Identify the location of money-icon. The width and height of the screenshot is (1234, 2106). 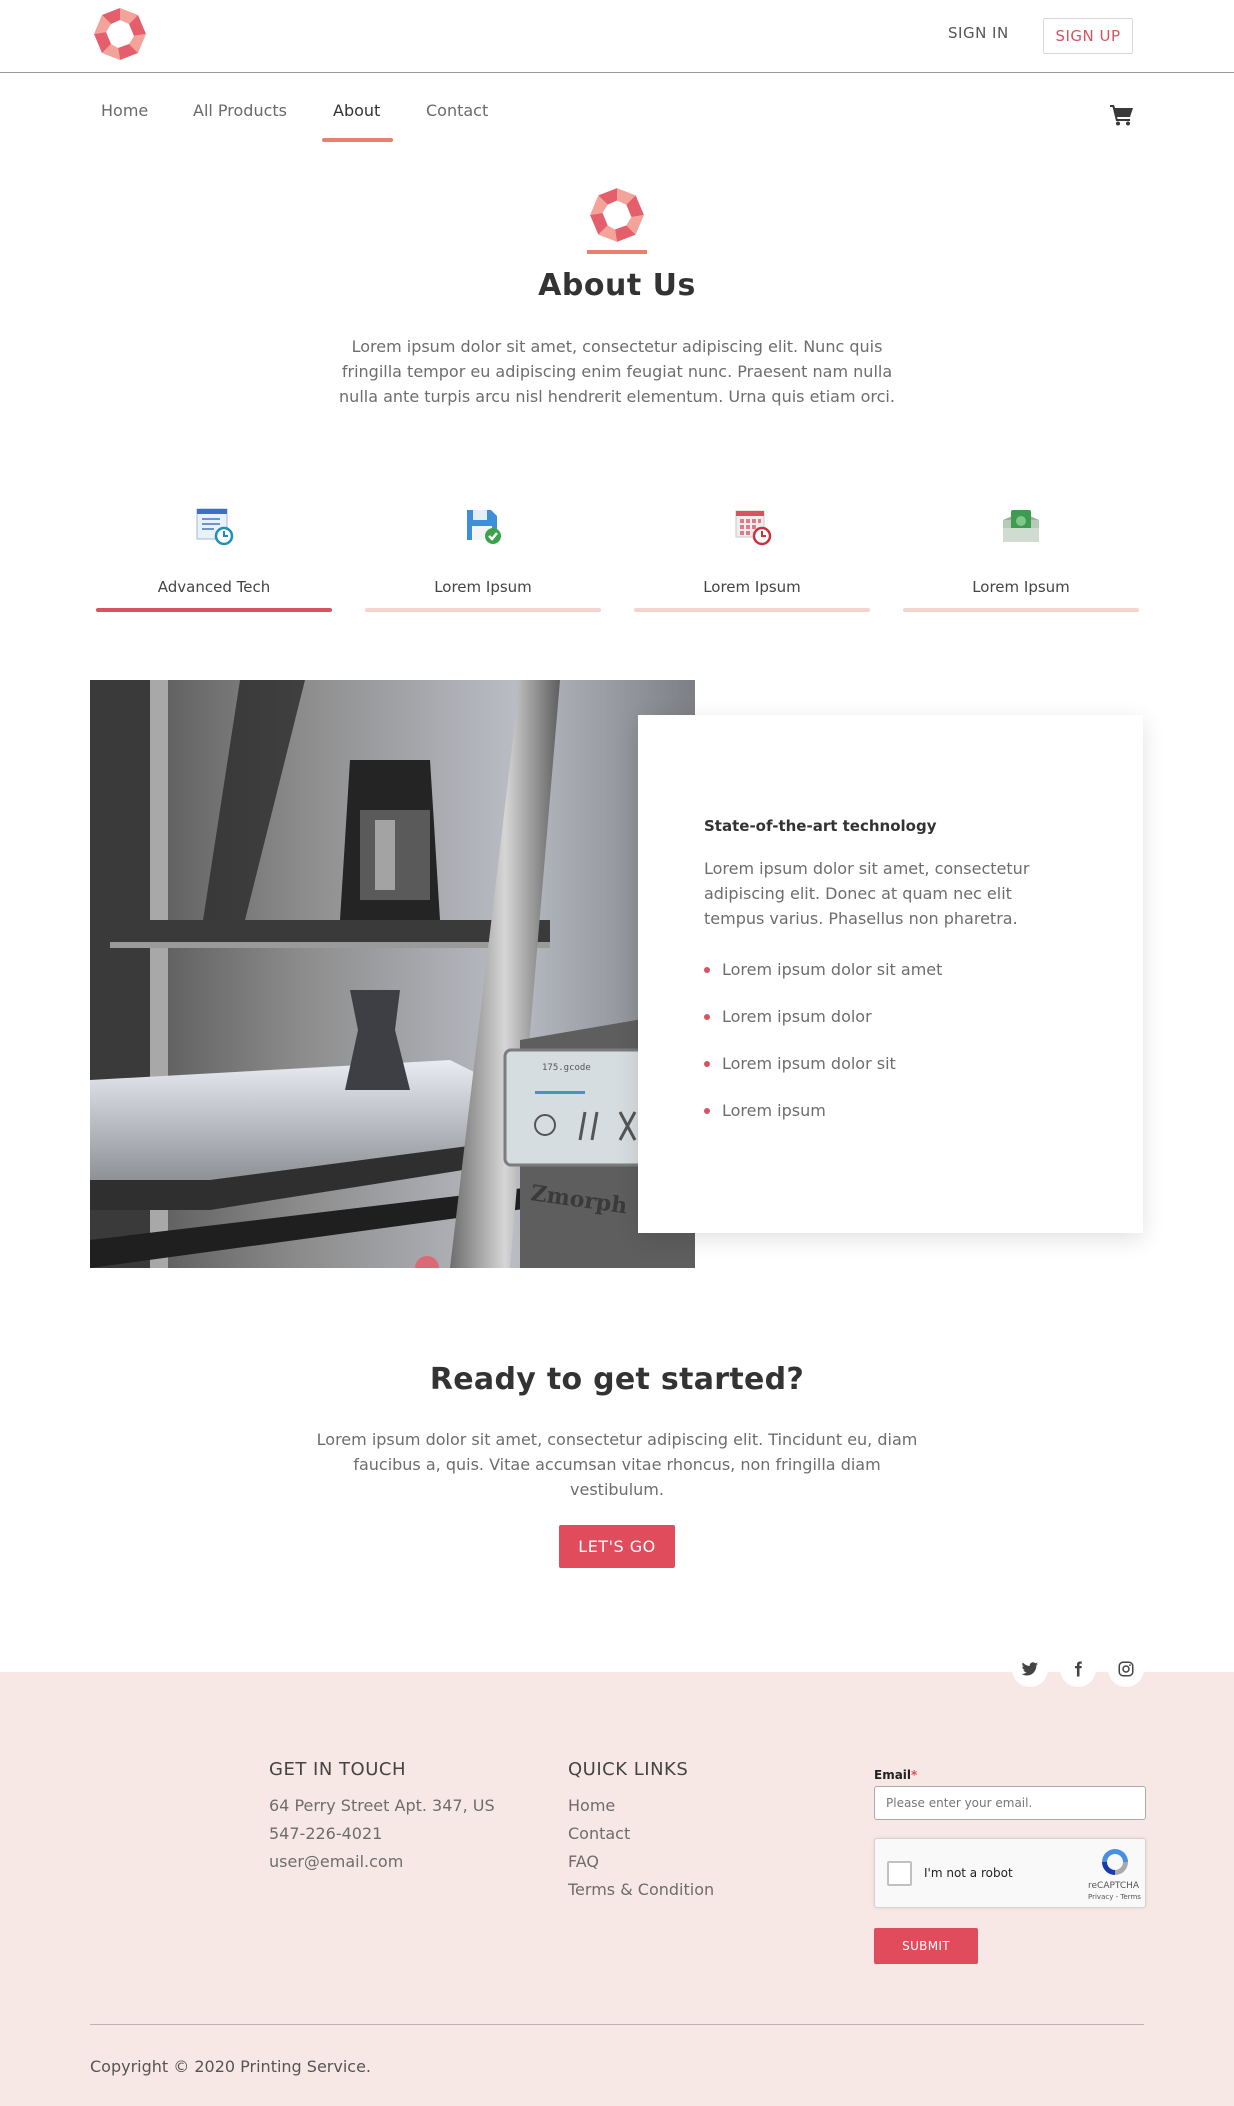
(1021, 526).